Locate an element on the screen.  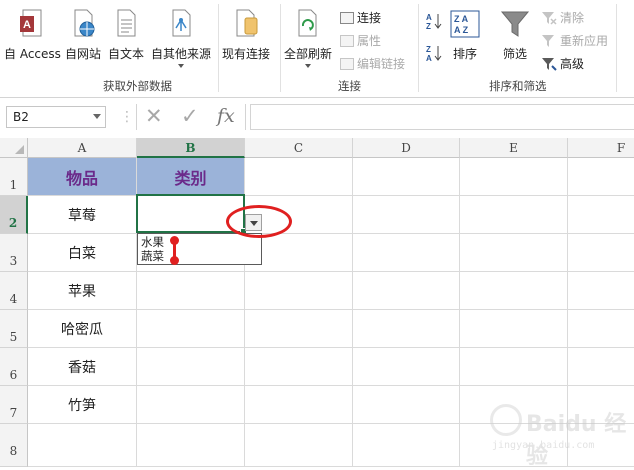
cell-b1: 类别 is located at coordinates (191, 177).